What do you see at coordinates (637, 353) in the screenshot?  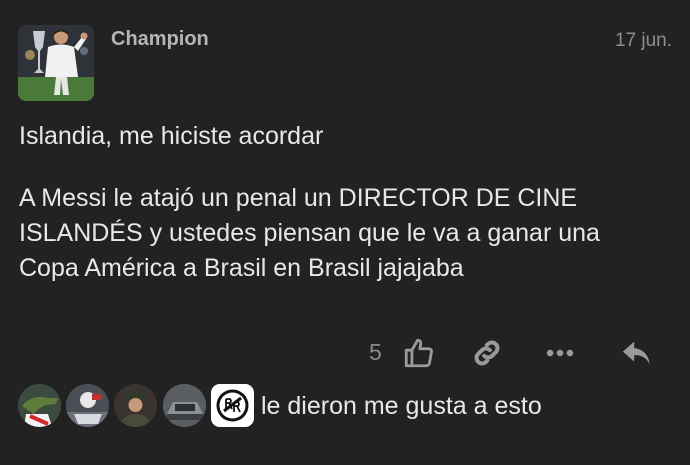 I see `reply-icon` at bounding box center [637, 353].